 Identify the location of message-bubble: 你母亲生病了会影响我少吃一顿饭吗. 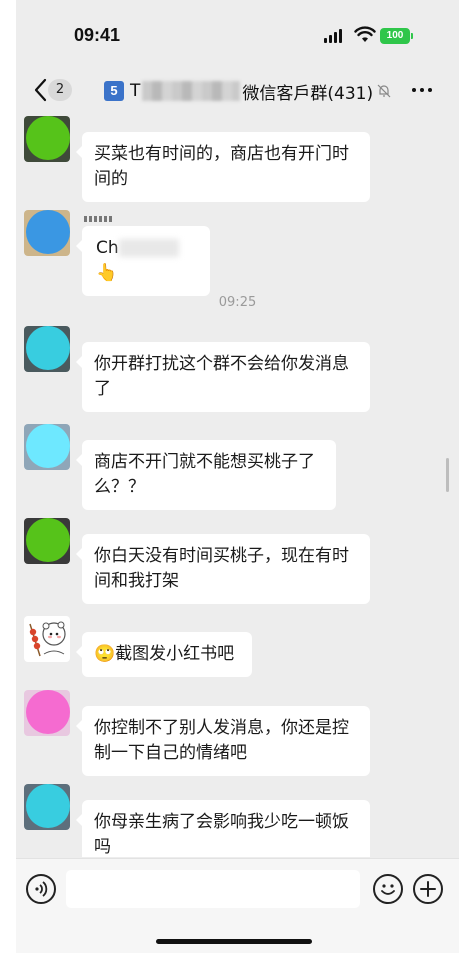
(223, 828).